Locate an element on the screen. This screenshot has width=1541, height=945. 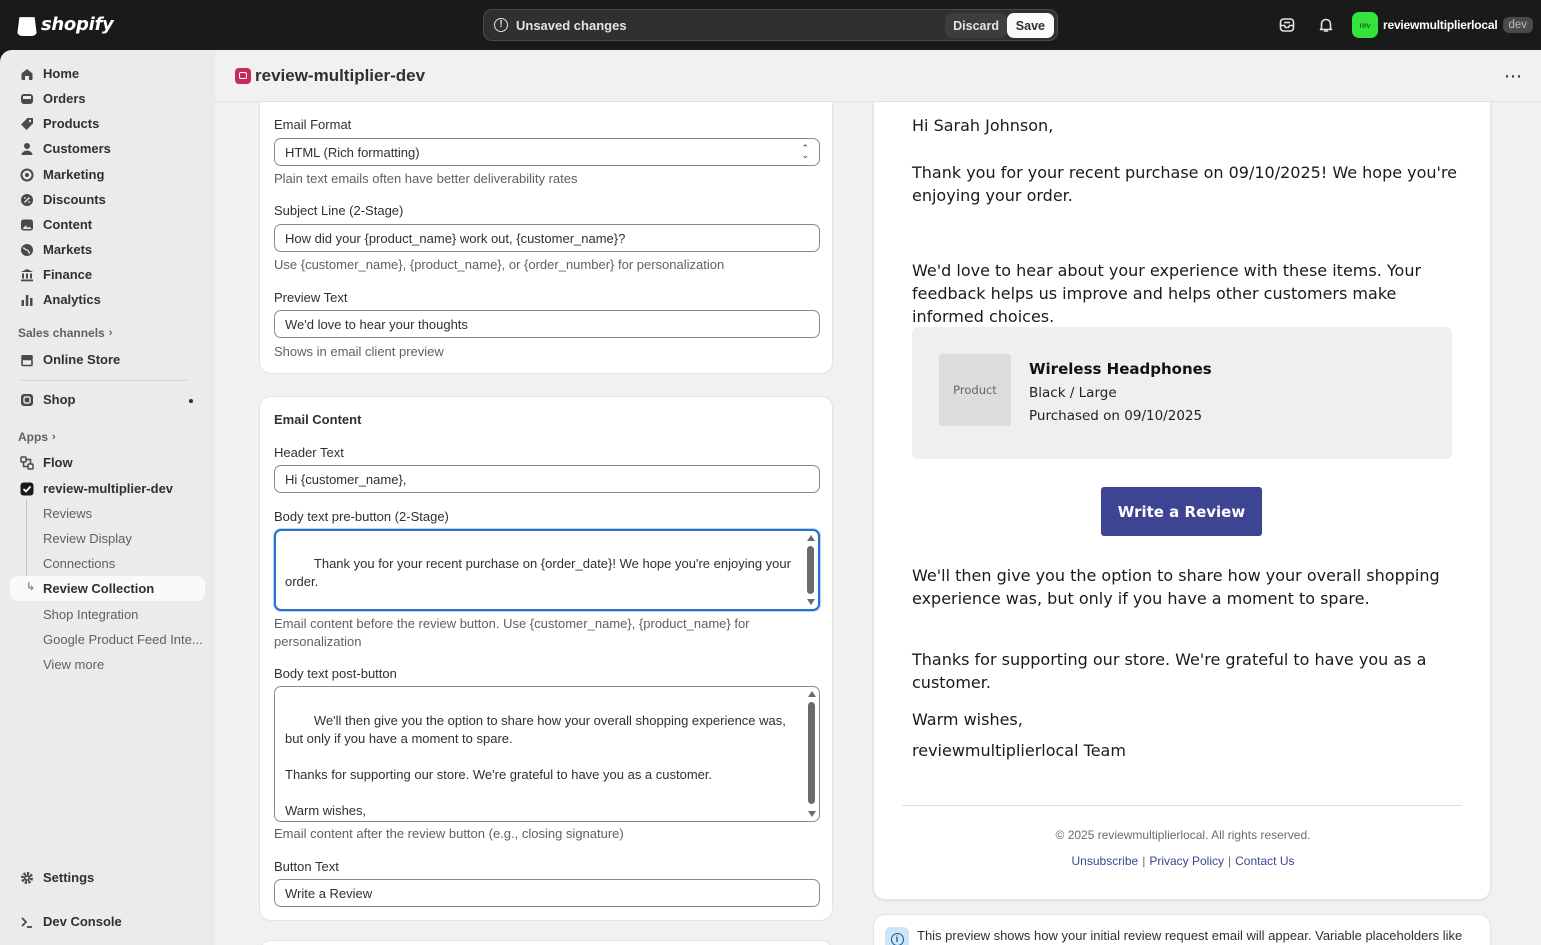
unsubscribe-link: Unsubscribe is located at coordinates (1105, 861).